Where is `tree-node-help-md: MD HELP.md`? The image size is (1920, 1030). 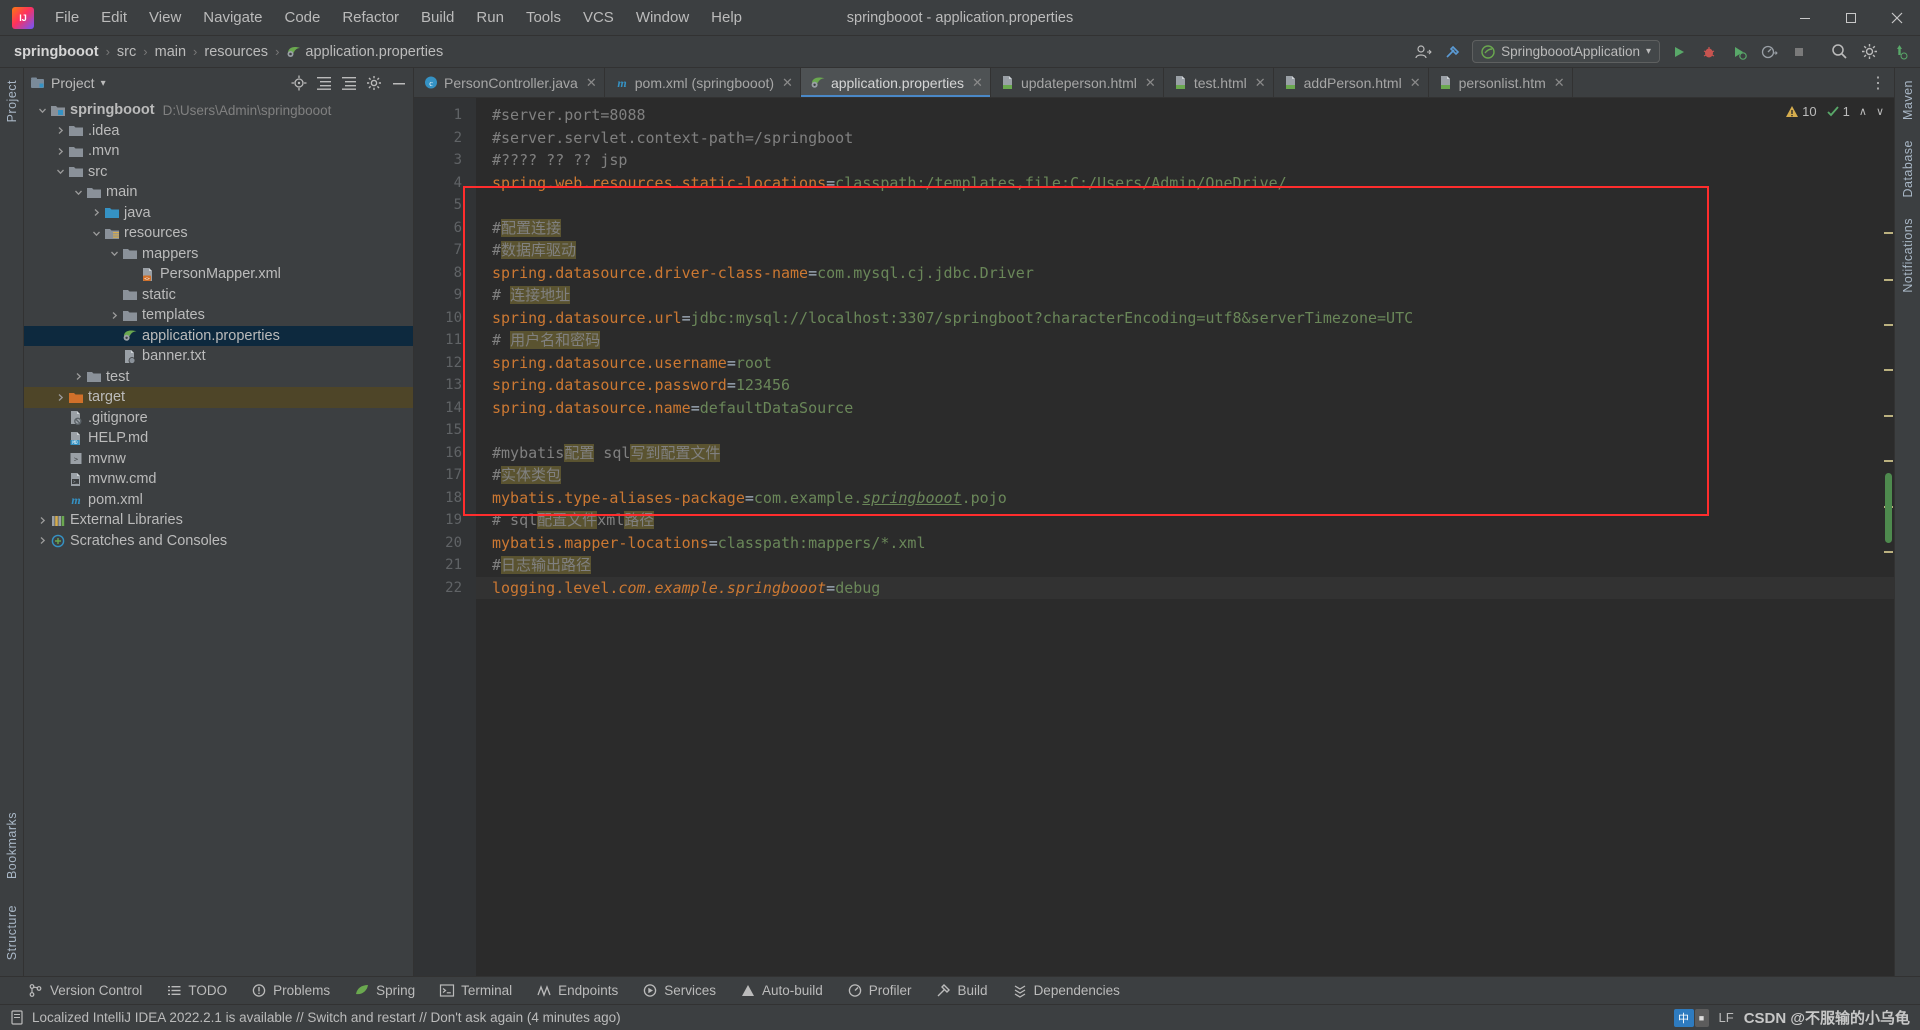
tree-node-help-md: MD HELP.md is located at coordinates (218, 438).